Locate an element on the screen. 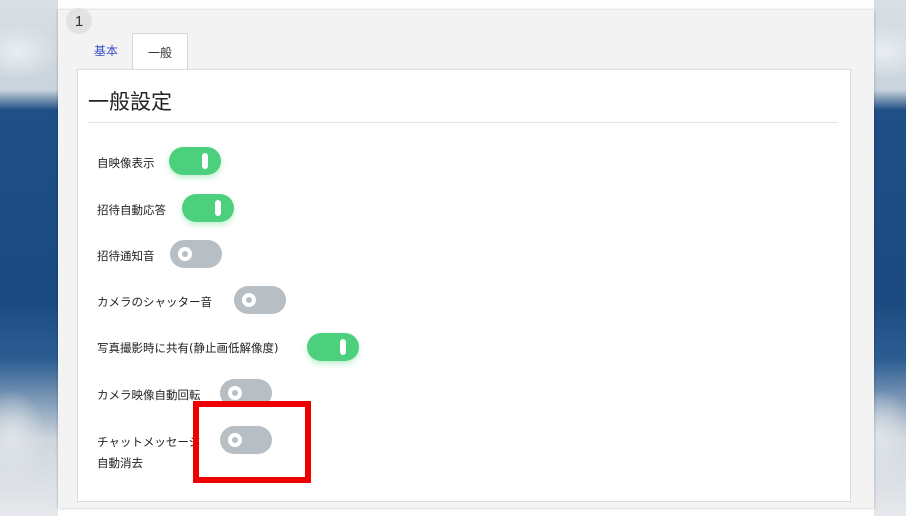  setting-label-photo-share: 写真撮影時に共有(静止画低解像度) is located at coordinates (188, 348).